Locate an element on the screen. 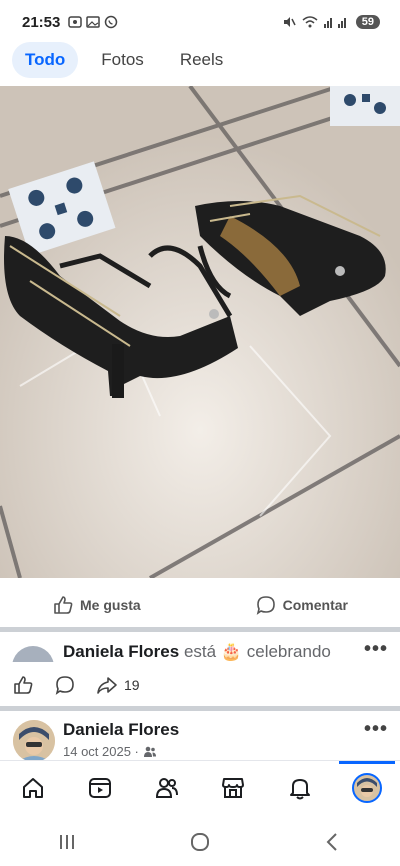  share-icon is located at coordinates (107, 685).